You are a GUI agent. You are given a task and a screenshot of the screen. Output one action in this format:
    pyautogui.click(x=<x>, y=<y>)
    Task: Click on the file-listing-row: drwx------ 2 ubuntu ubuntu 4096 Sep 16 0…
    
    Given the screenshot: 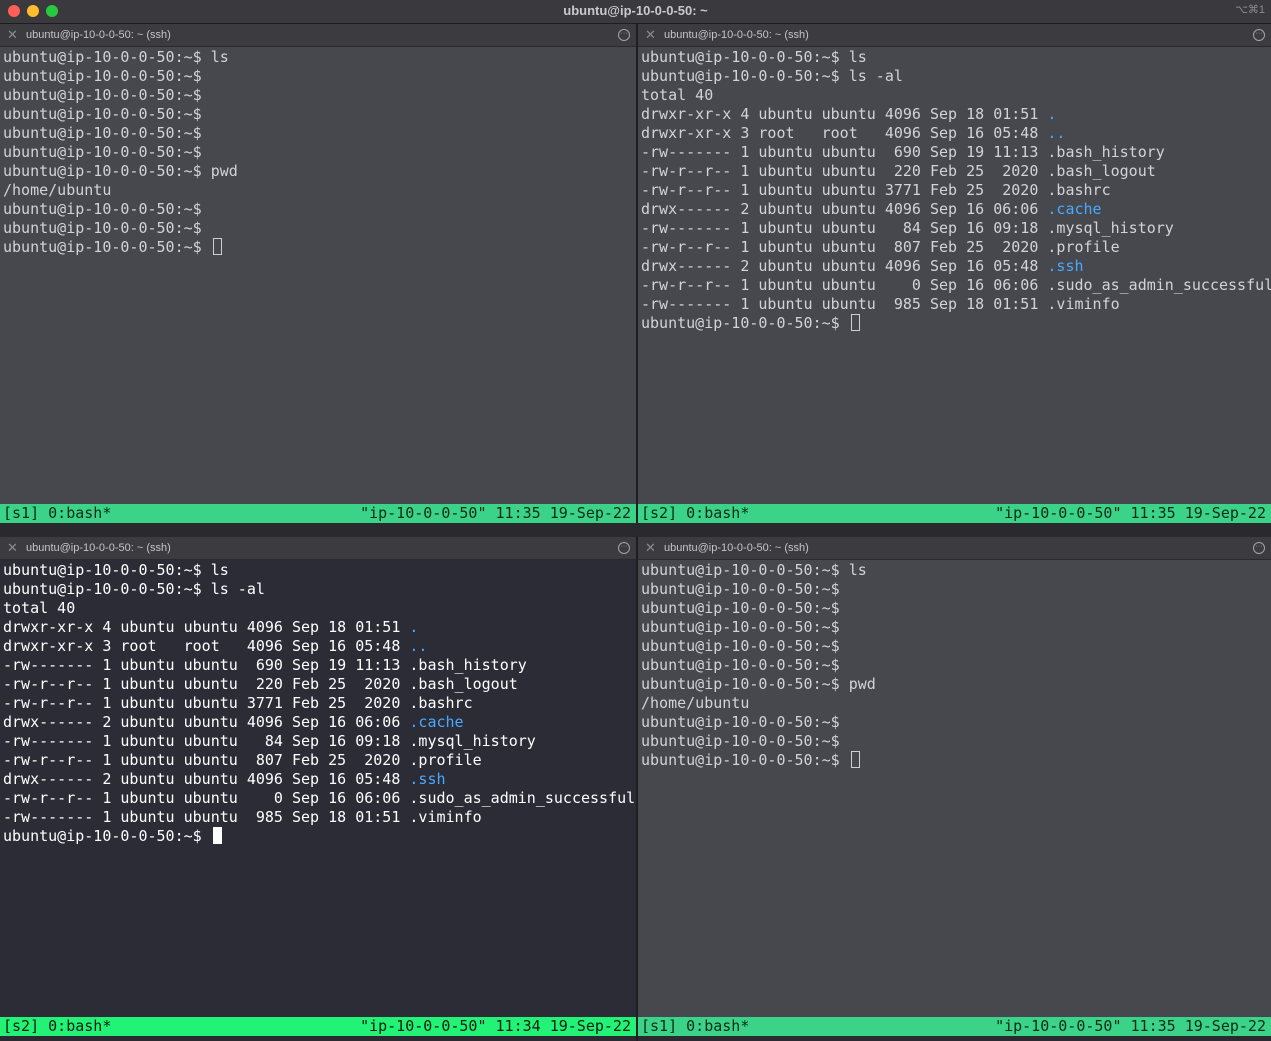 What is the action you would take?
    pyautogui.click(x=956, y=209)
    